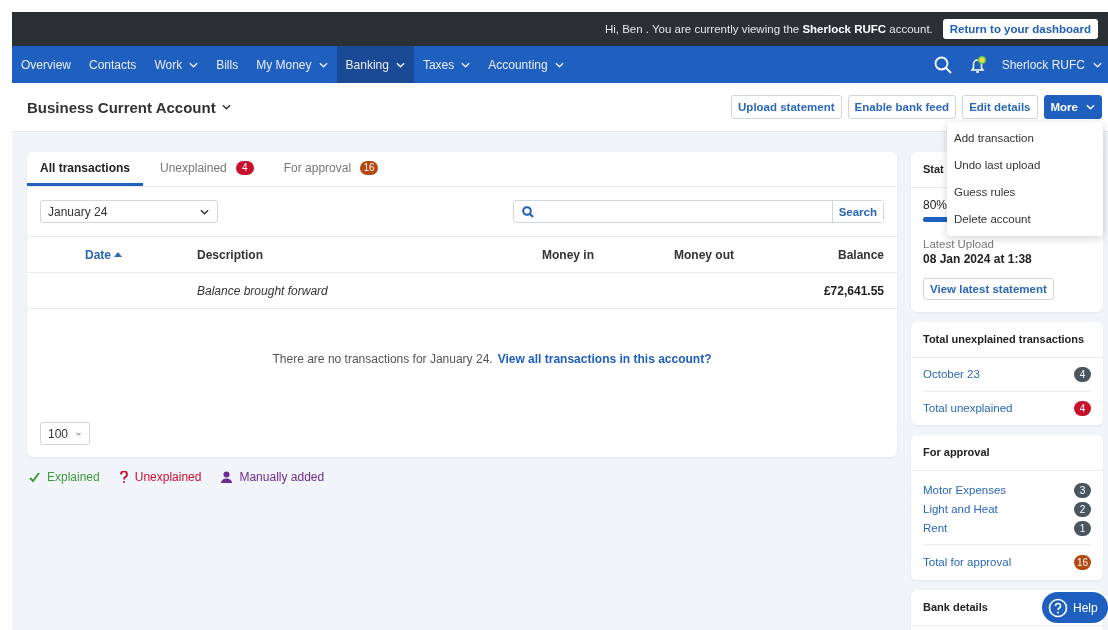 The width and height of the screenshot is (1108, 630). I want to click on card-title: Total unexplained transactions, so click(1004, 339).